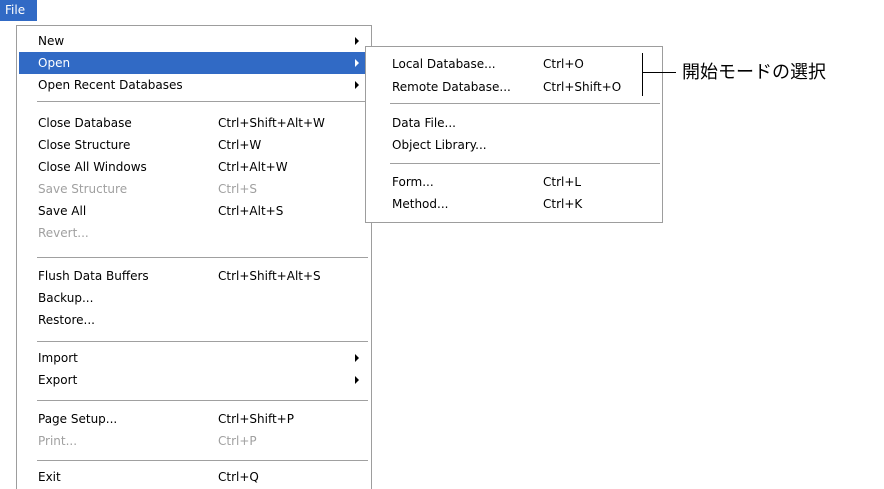 Image resolution: width=884 pixels, height=489 pixels. What do you see at coordinates (646, 74) in the screenshot?
I see `callout-bracket` at bounding box center [646, 74].